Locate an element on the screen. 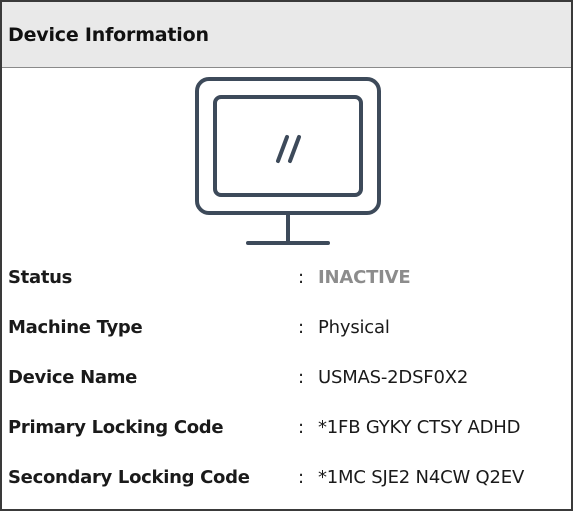 The height and width of the screenshot is (511, 573). desktop-monitor-icon is located at coordinates (288, 161).